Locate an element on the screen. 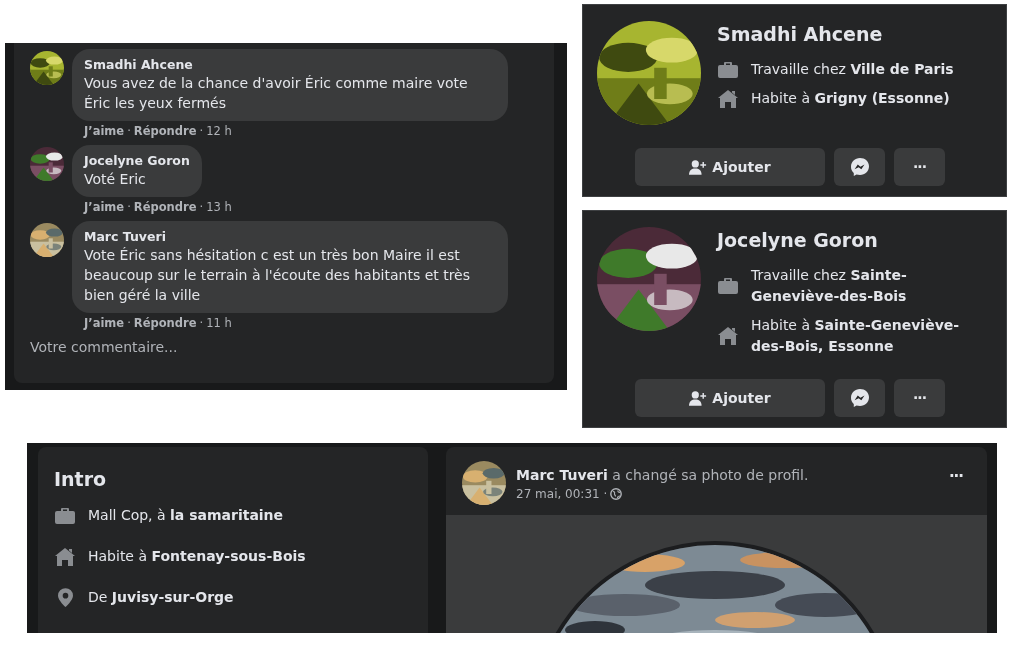 This screenshot has width=1024, height=648. detail-text: Mall Cop, à la samaritaine is located at coordinates (186, 515).